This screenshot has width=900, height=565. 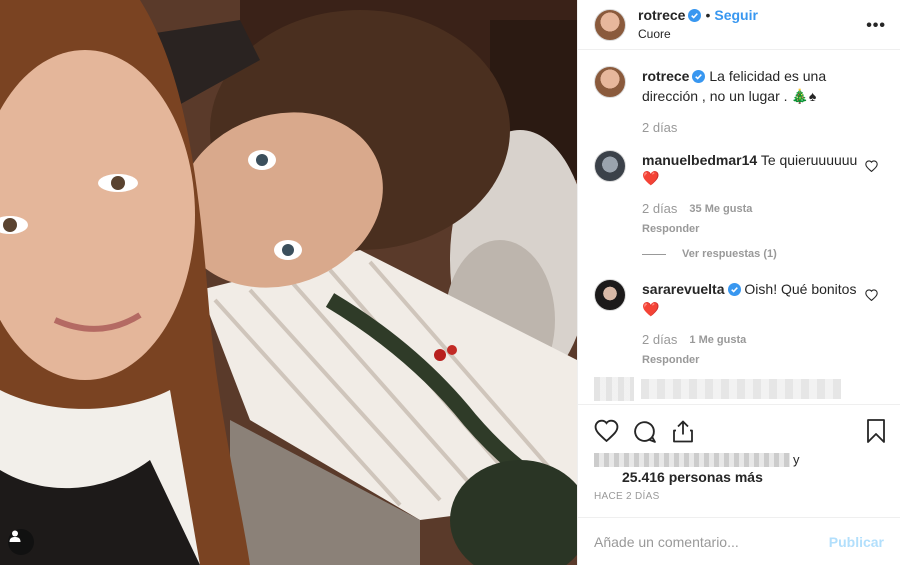 I want to click on follow-button: Seguir, so click(x=736, y=15).